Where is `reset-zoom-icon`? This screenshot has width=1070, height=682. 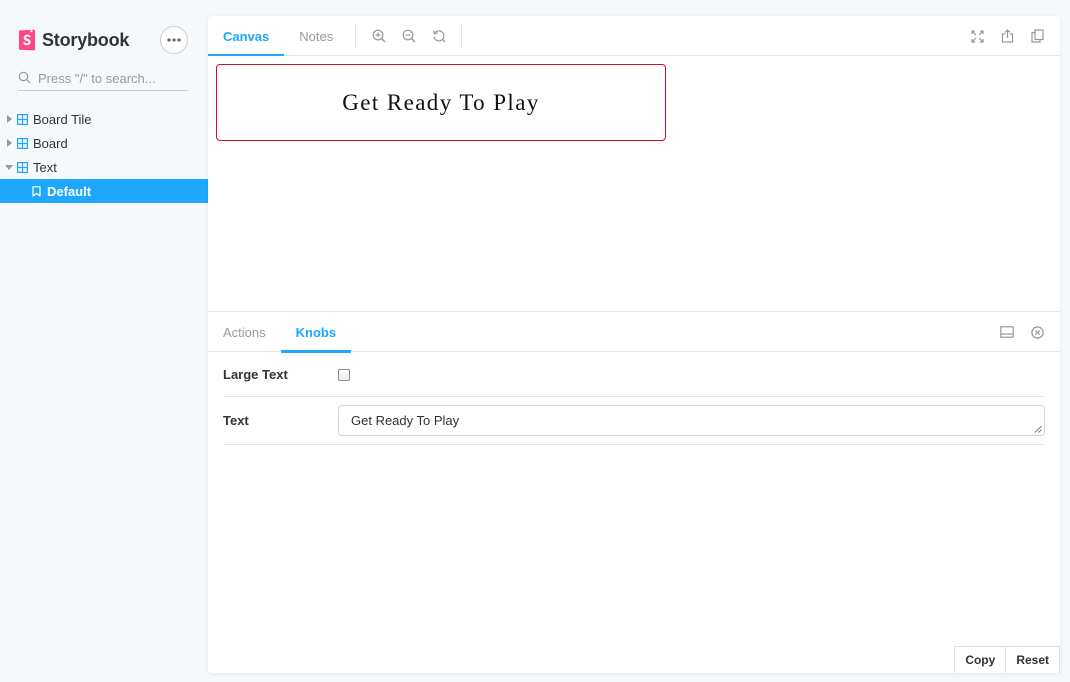 reset-zoom-icon is located at coordinates (439, 36).